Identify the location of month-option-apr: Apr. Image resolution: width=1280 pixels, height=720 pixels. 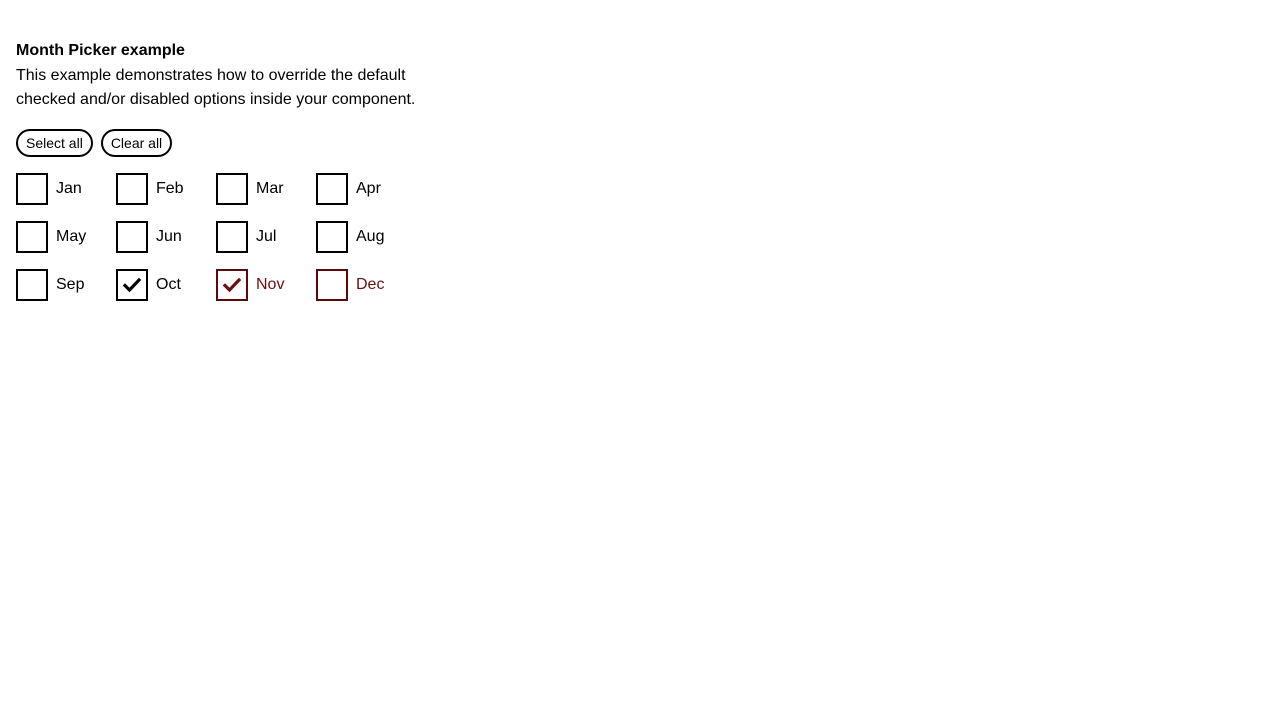
(366, 189).